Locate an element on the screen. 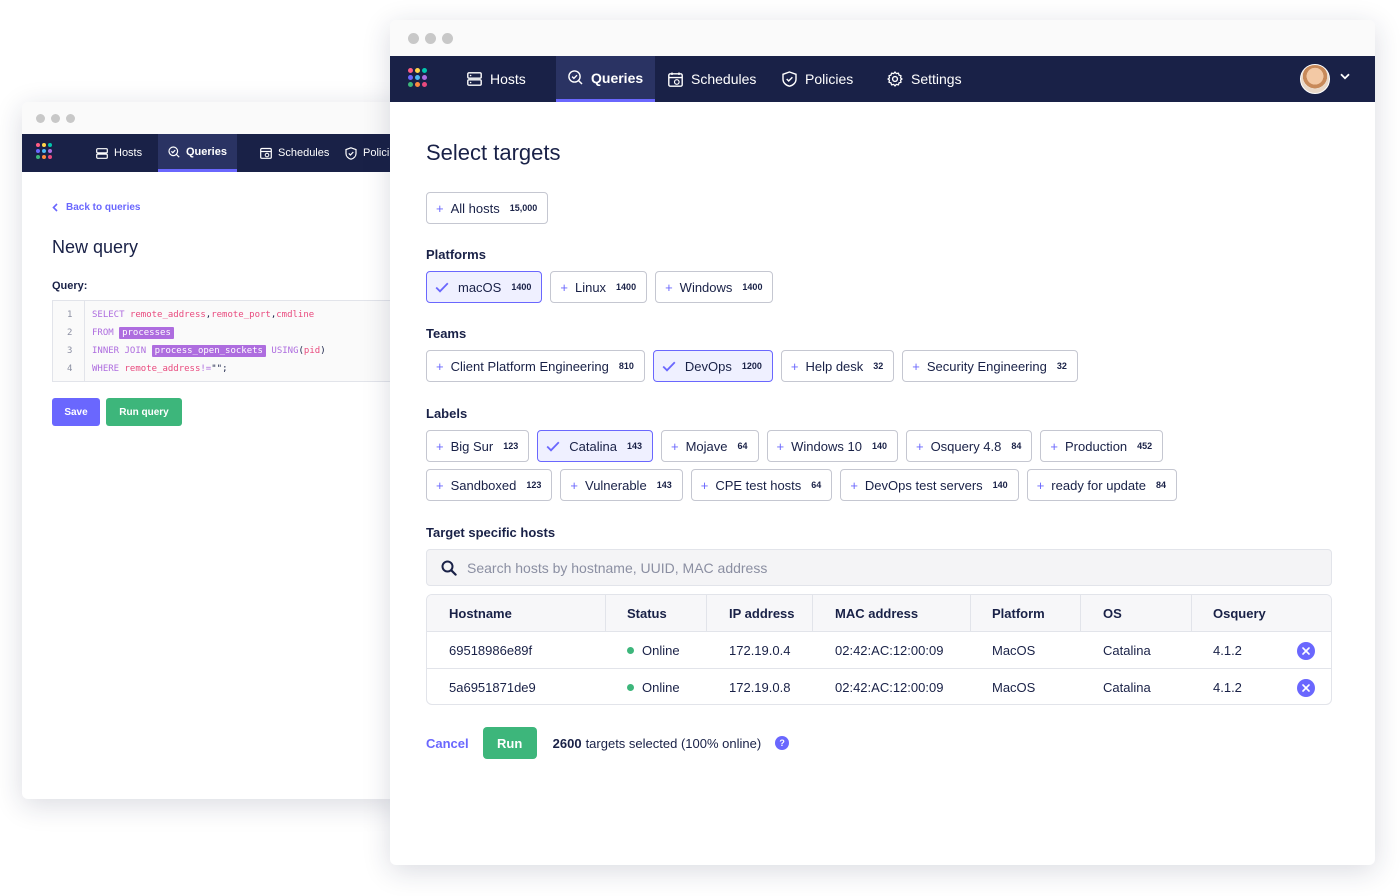 The height and width of the screenshot is (896, 1400). target-chip-windows: + Windows 1400 is located at coordinates (714, 287).